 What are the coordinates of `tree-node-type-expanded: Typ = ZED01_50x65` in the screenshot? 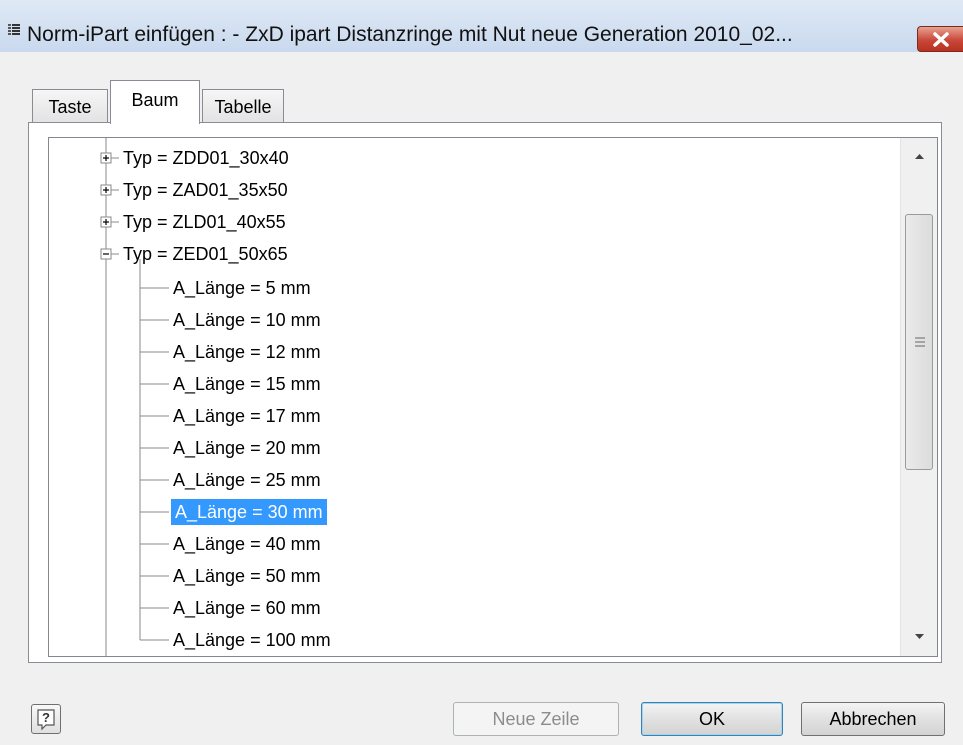 It's located at (205, 254).